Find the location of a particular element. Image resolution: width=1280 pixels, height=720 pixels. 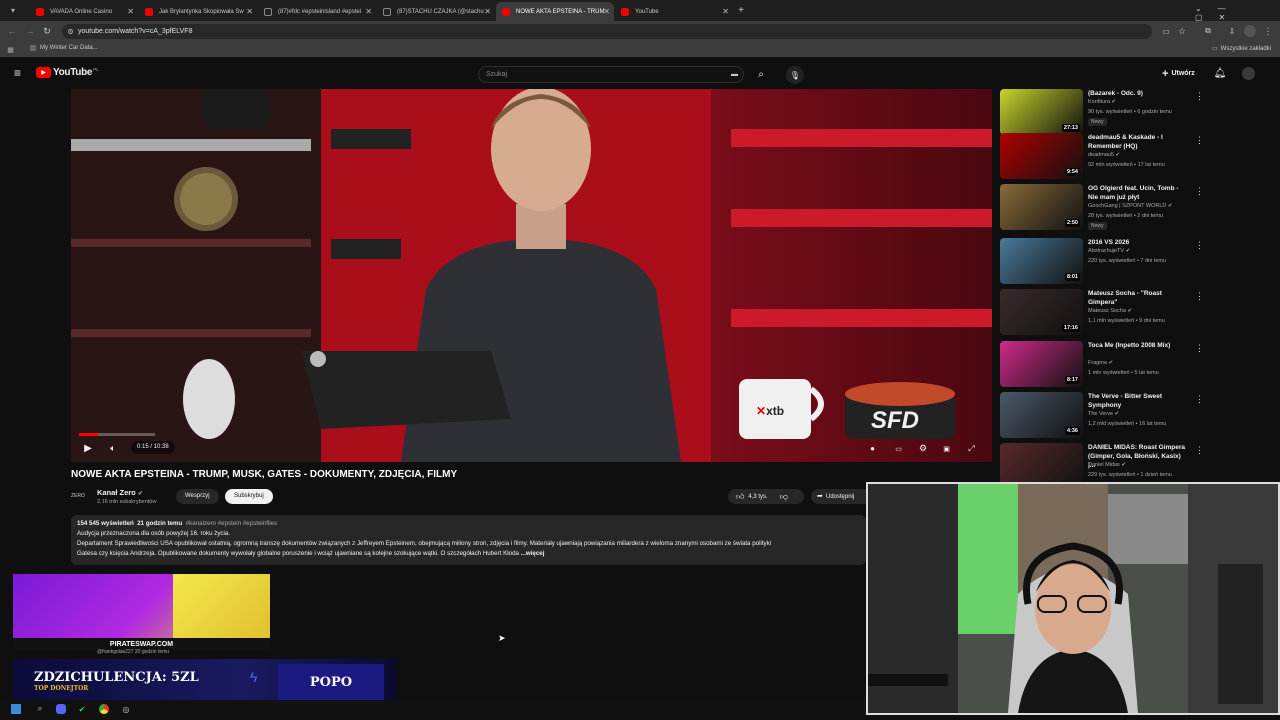

browser-tab-active: NOWE AKTA EPSTEINA - TRUM ✕ is located at coordinates (555, 11).